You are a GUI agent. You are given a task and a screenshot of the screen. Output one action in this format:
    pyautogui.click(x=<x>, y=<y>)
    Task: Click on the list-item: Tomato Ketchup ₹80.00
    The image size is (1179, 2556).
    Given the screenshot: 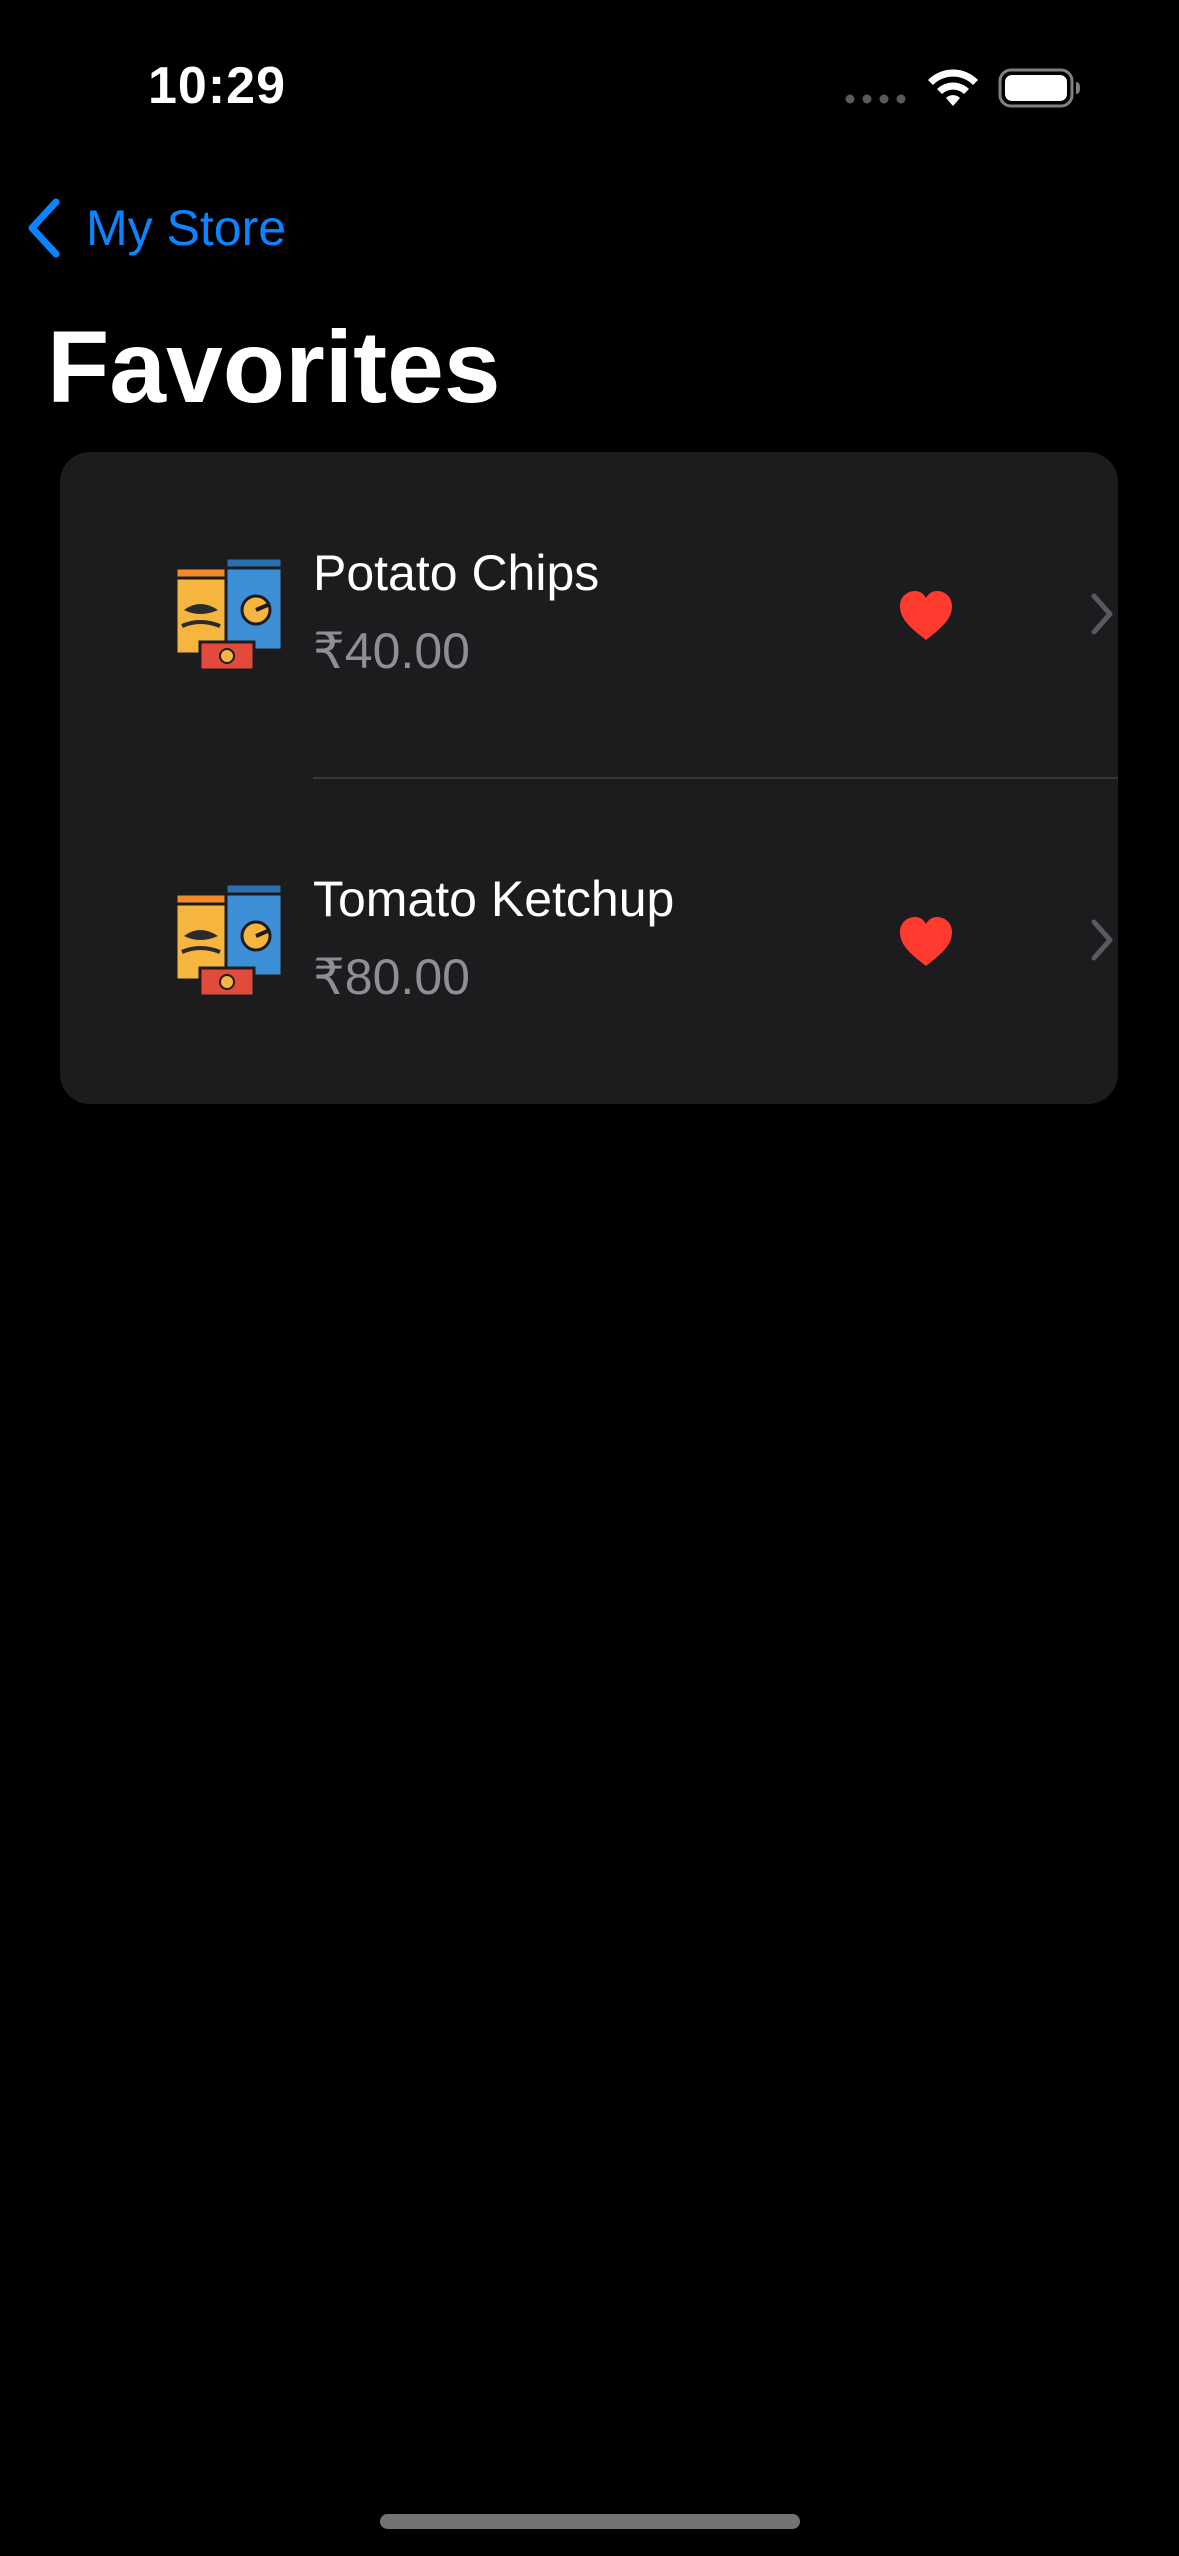 What is the action you would take?
    pyautogui.click(x=589, y=941)
    